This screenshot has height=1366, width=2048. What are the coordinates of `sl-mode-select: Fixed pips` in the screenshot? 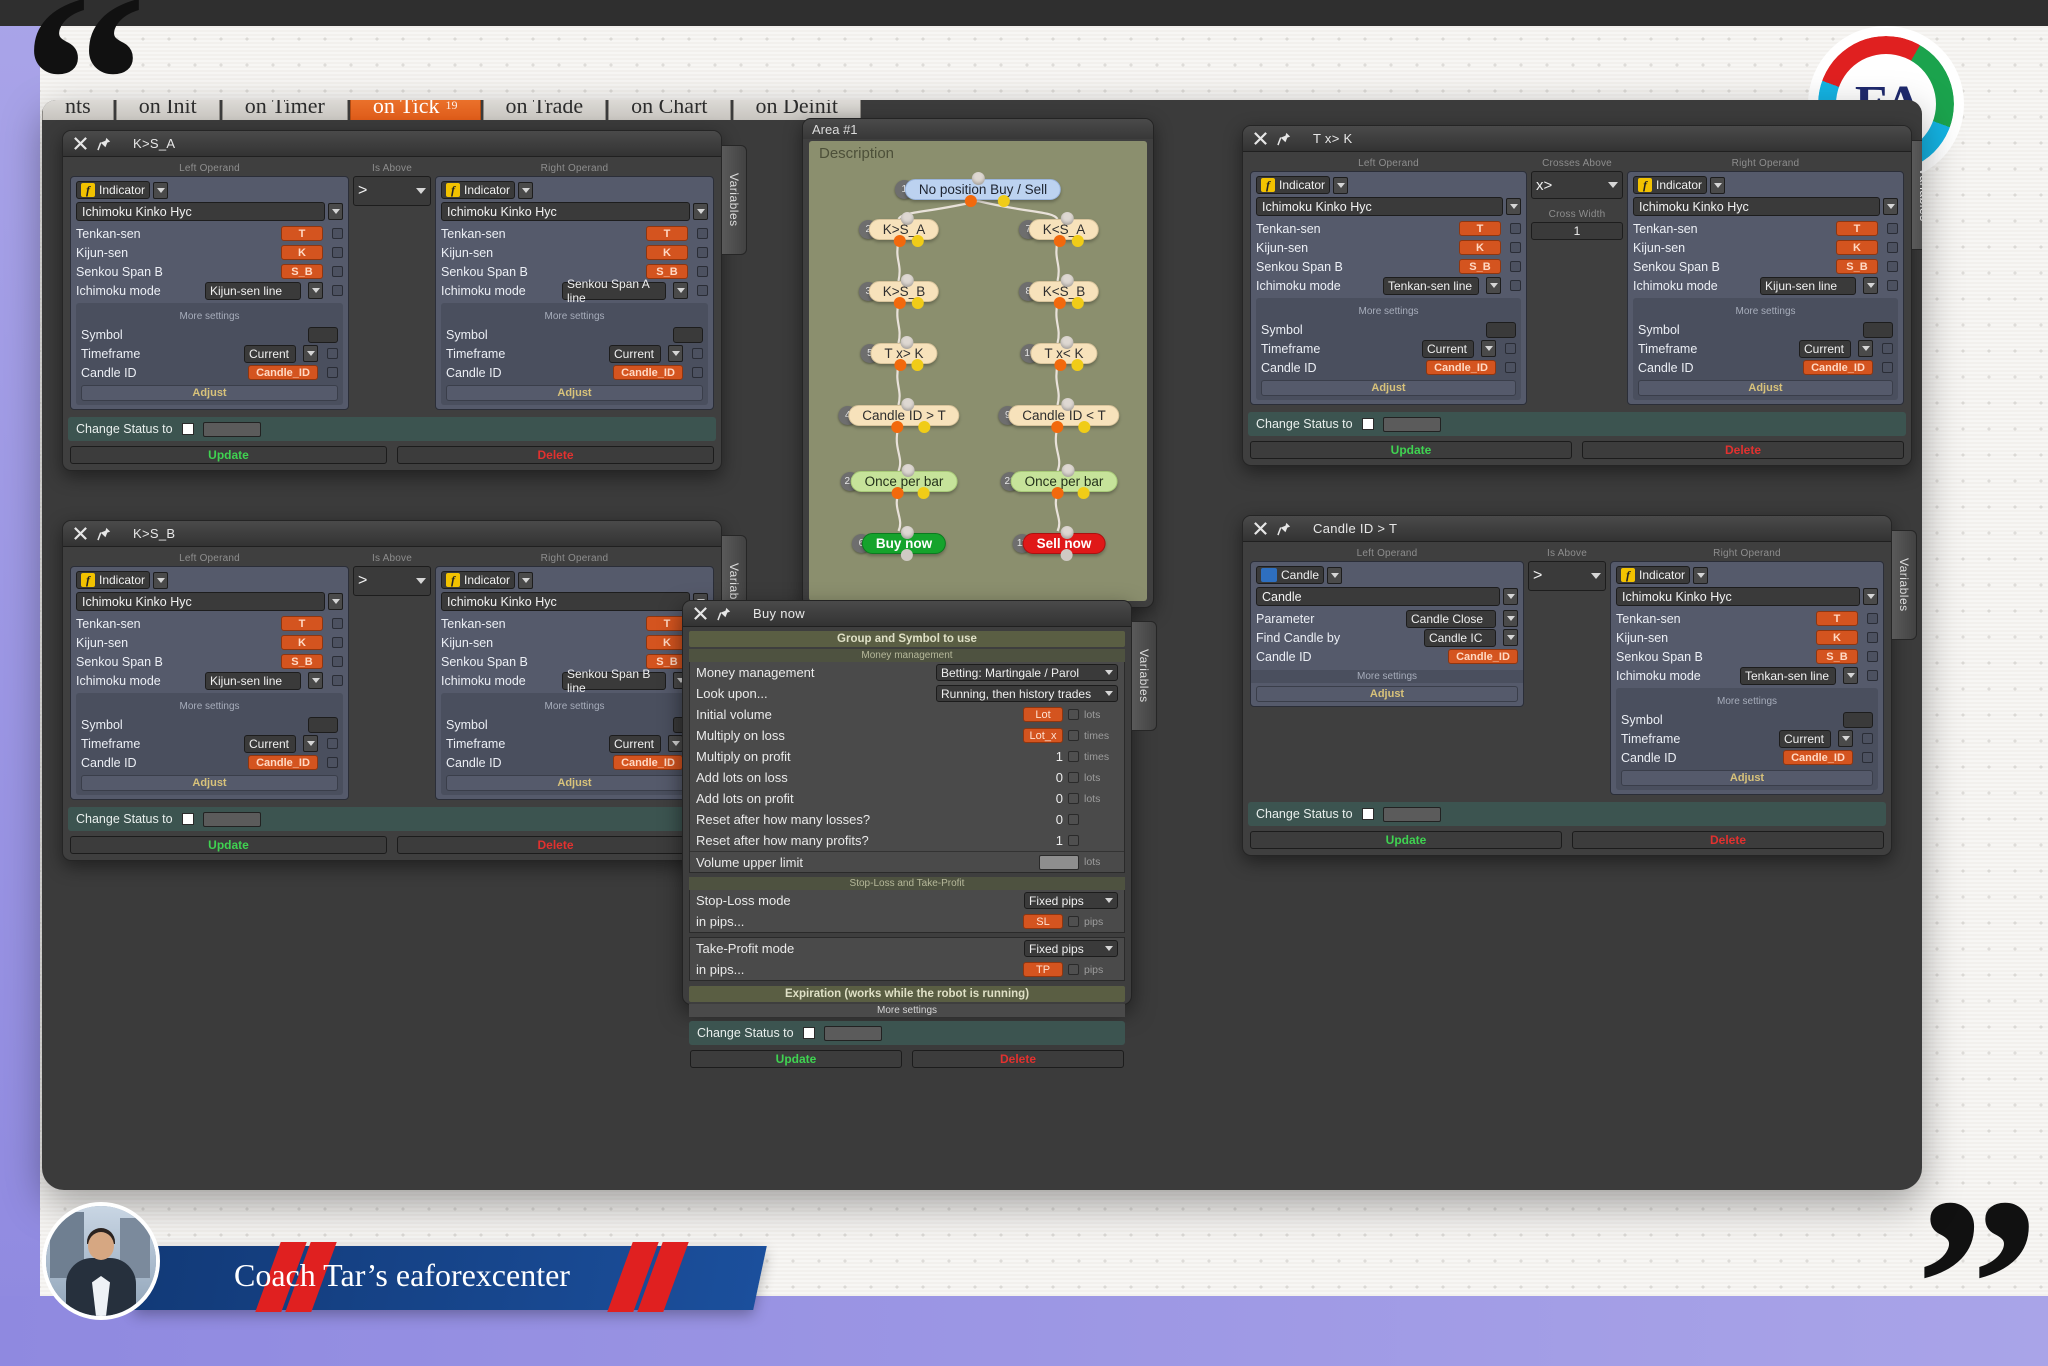 It's located at (1071, 900).